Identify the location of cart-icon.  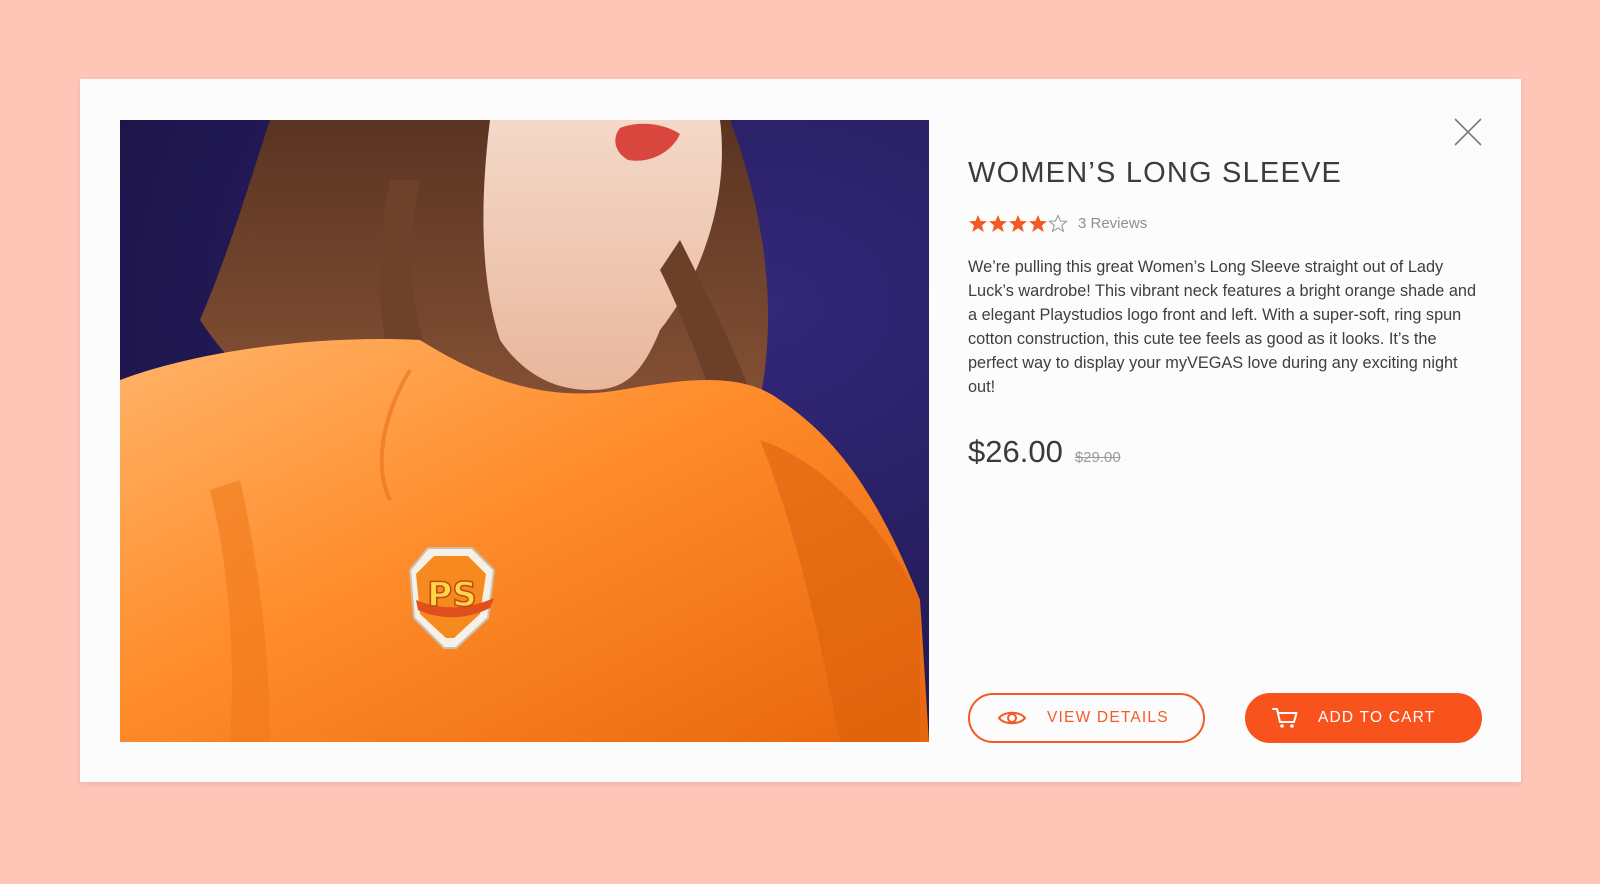
(1285, 718).